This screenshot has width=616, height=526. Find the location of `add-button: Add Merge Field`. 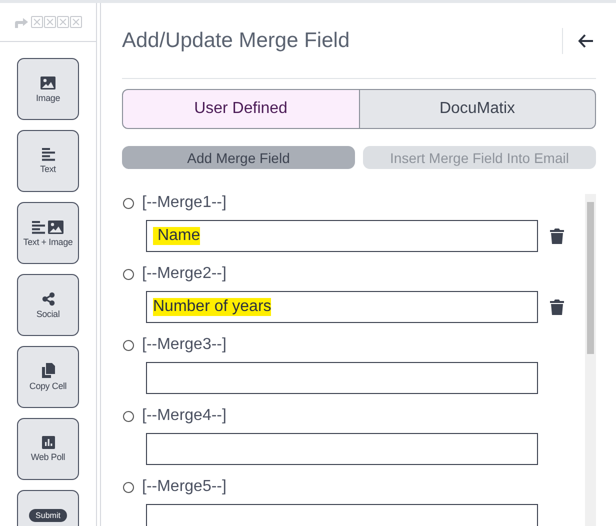

add-button: Add Merge Field is located at coordinates (238, 157).